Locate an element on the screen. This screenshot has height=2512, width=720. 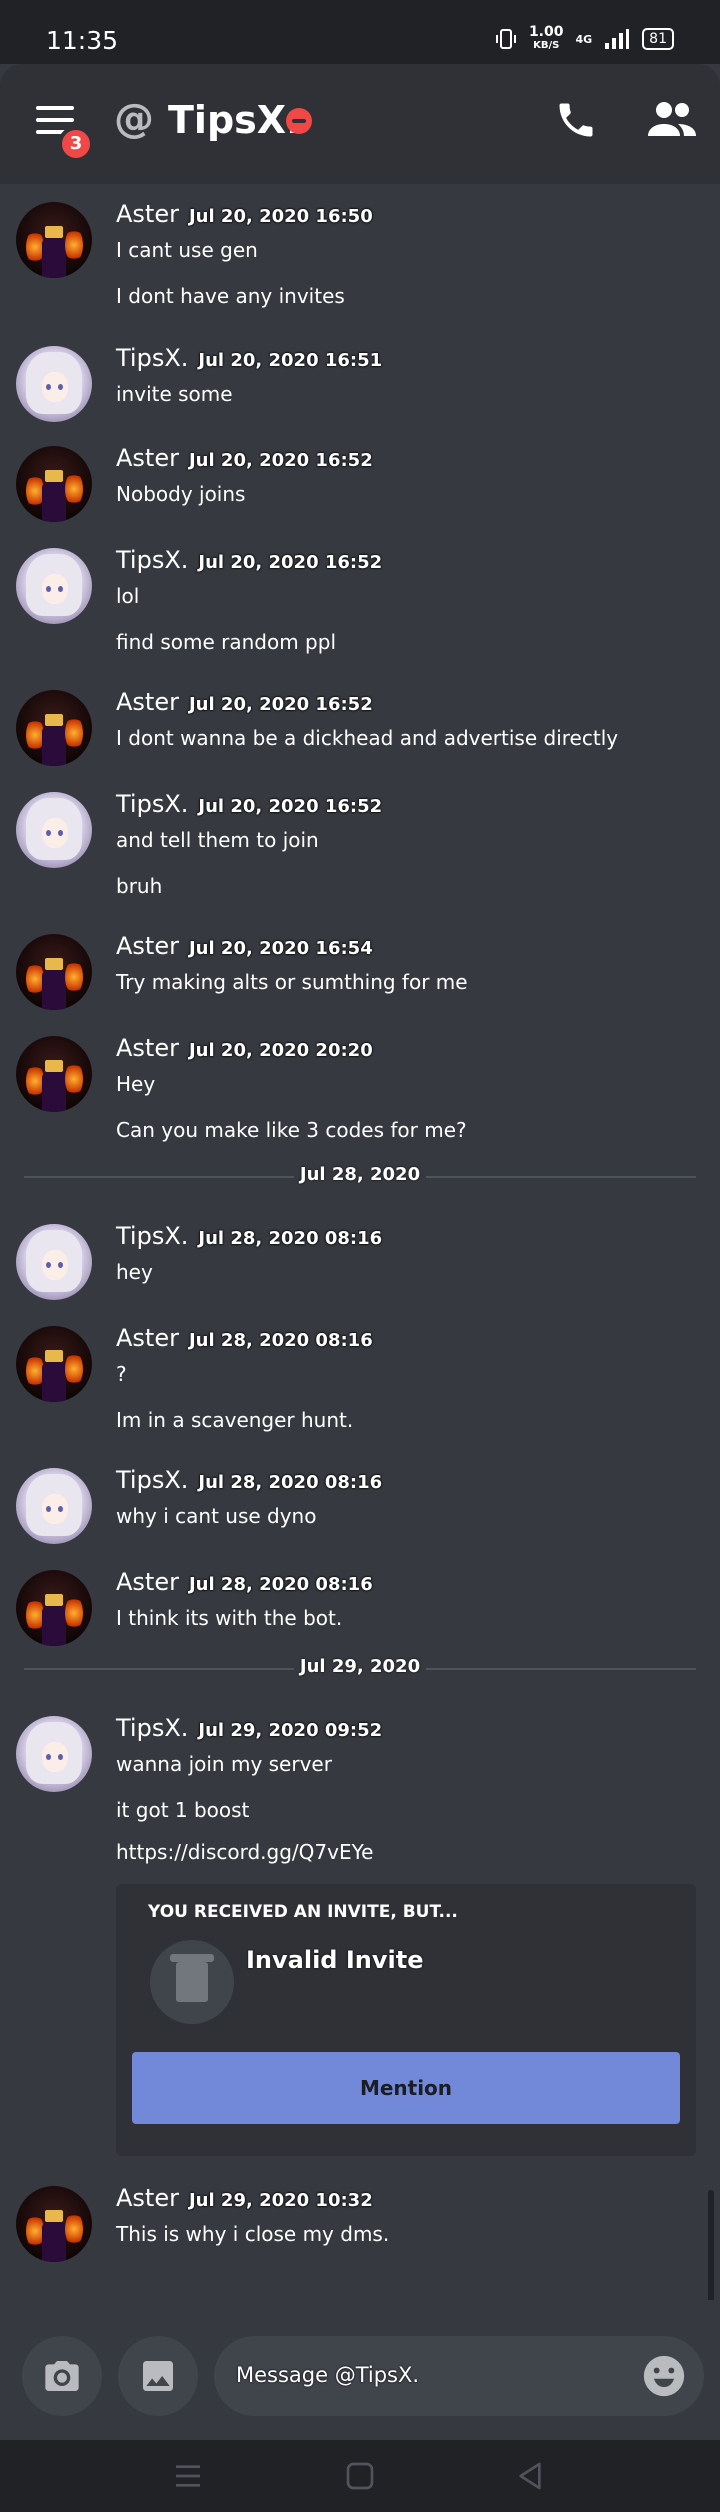
message-text: Hey is located at coordinates (136, 1084).